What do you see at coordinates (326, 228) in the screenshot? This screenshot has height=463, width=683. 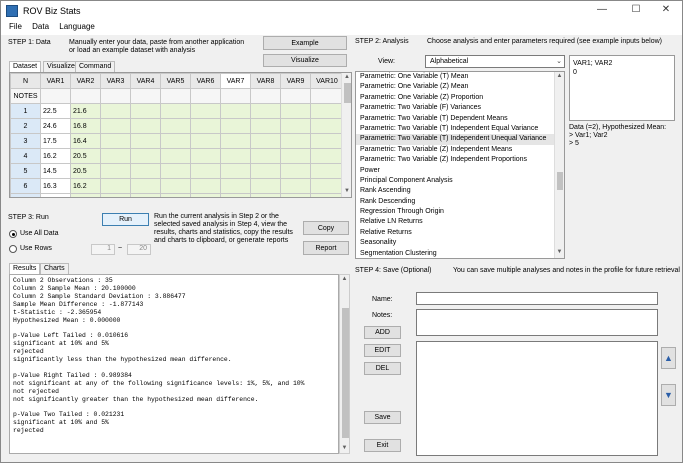 I see `copy-button: Copy` at bounding box center [326, 228].